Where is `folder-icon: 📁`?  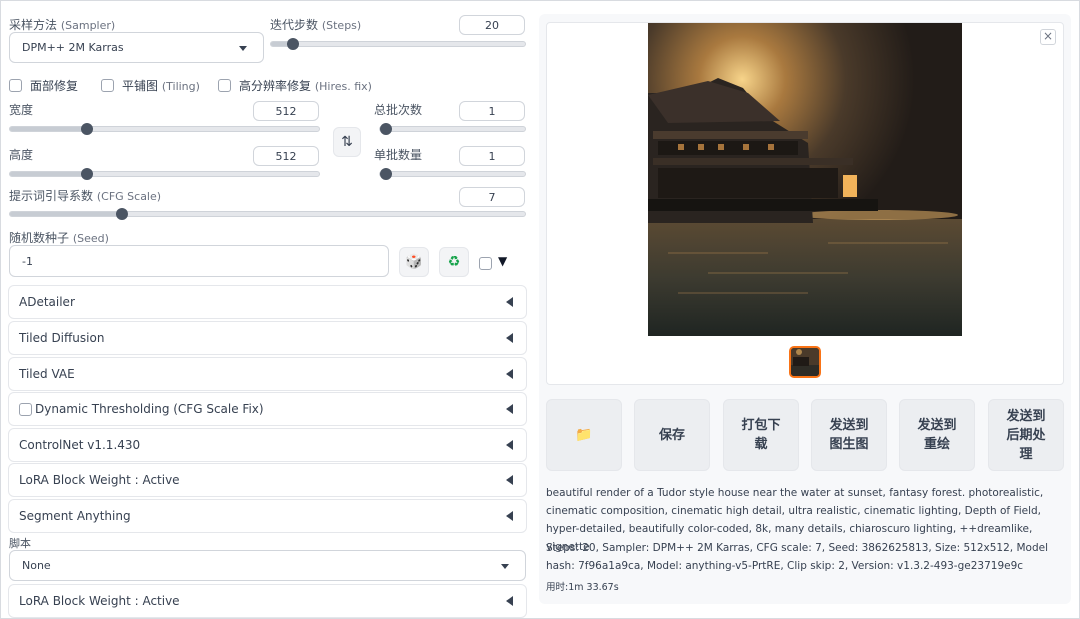 folder-icon: 📁 is located at coordinates (584, 434).